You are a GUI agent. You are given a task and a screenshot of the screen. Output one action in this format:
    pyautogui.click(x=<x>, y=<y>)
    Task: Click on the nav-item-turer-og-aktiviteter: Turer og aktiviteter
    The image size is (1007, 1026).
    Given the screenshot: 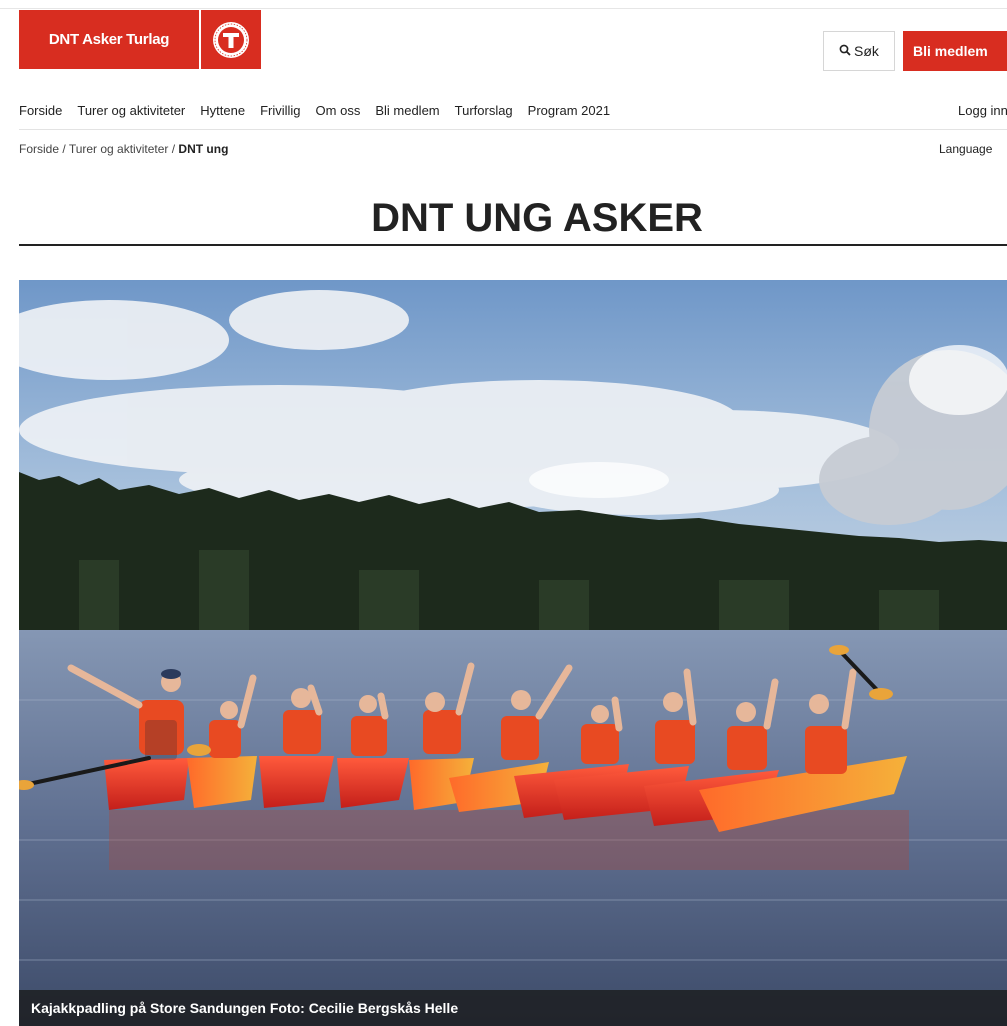 What is the action you would take?
    pyautogui.click(x=131, y=110)
    